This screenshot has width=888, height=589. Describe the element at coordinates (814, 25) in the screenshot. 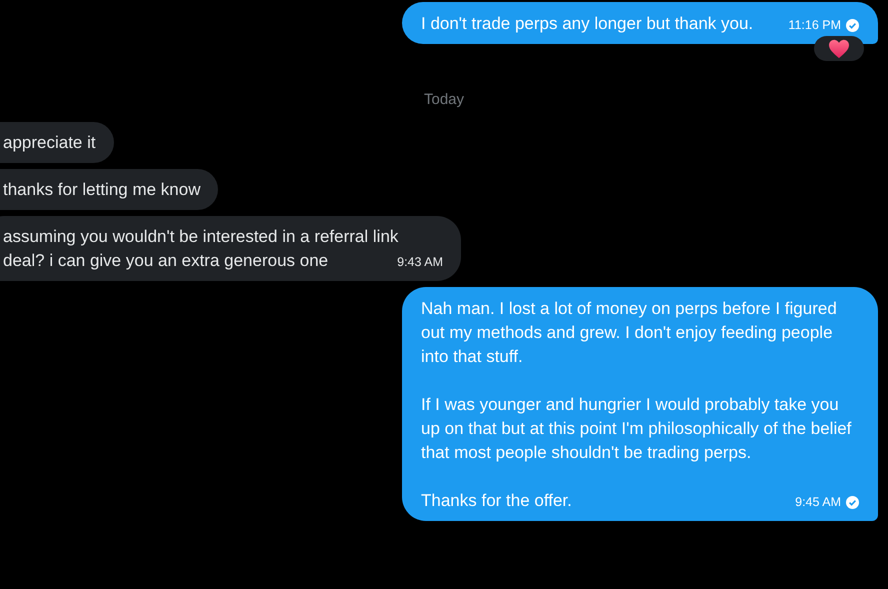

I see `message-time: 11:16 PM` at that location.